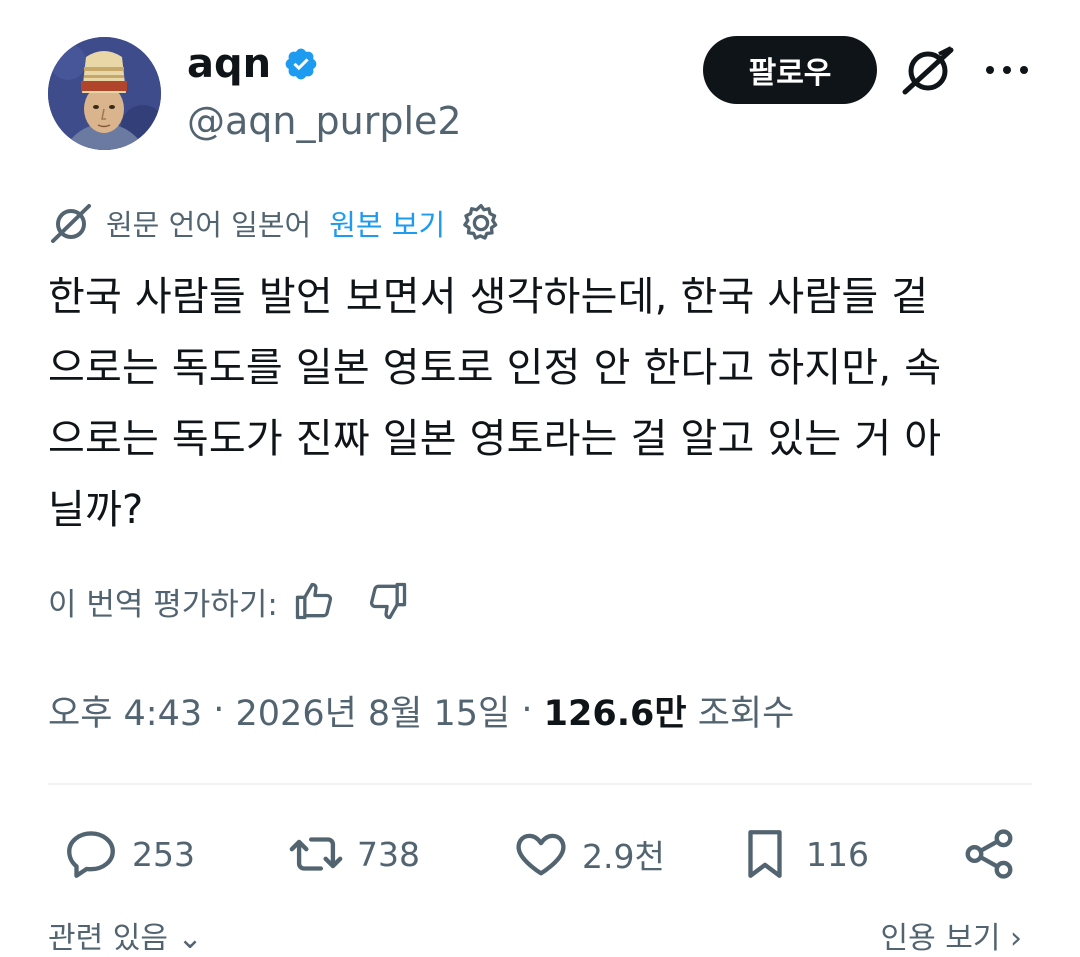  I want to click on follow-button: 팔로우, so click(790, 70).